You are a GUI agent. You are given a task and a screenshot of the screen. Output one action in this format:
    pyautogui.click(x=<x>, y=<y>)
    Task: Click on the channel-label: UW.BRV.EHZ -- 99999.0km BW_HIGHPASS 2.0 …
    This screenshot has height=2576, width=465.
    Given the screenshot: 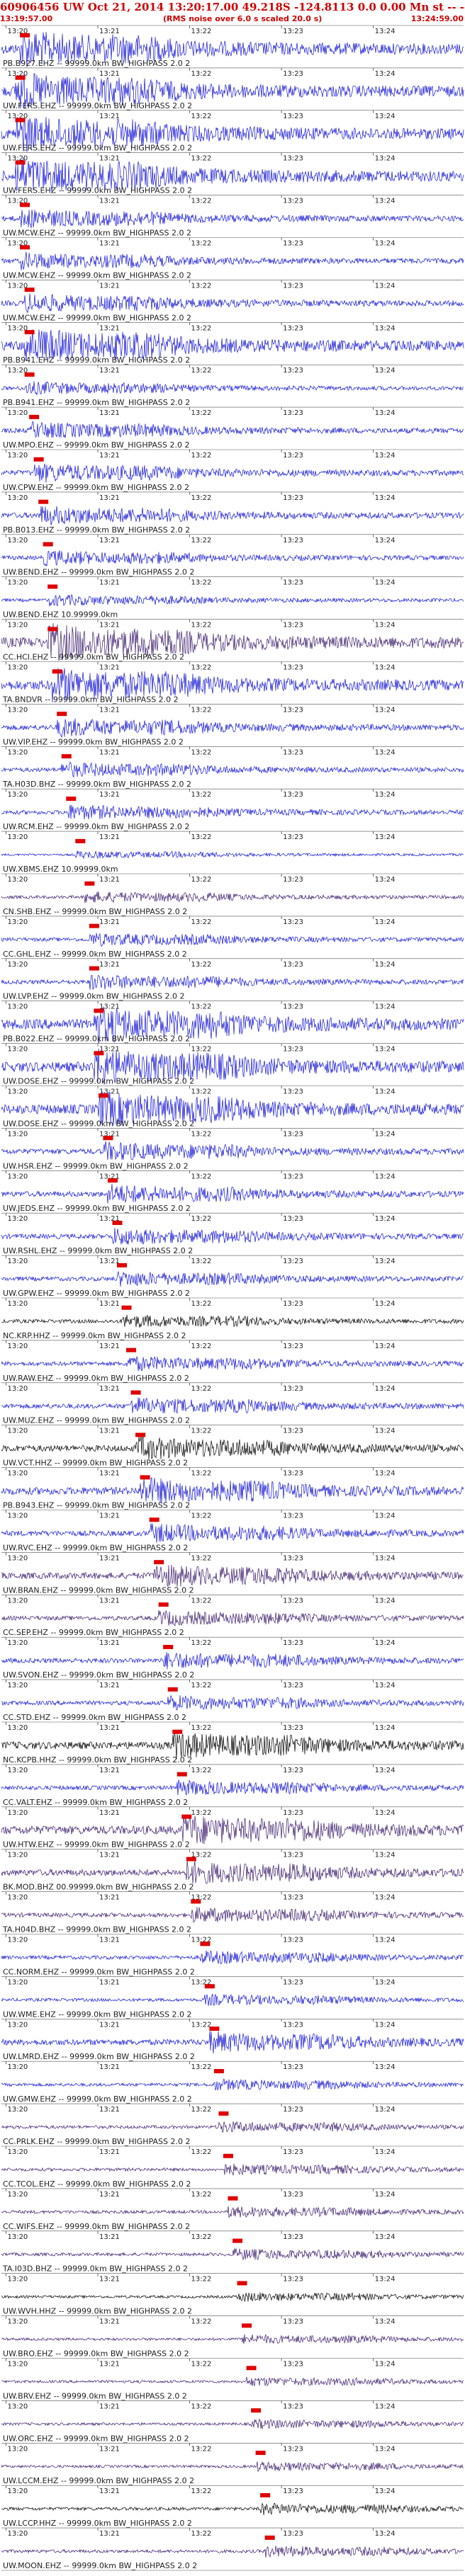 What is the action you would take?
    pyautogui.click(x=95, y=2395)
    